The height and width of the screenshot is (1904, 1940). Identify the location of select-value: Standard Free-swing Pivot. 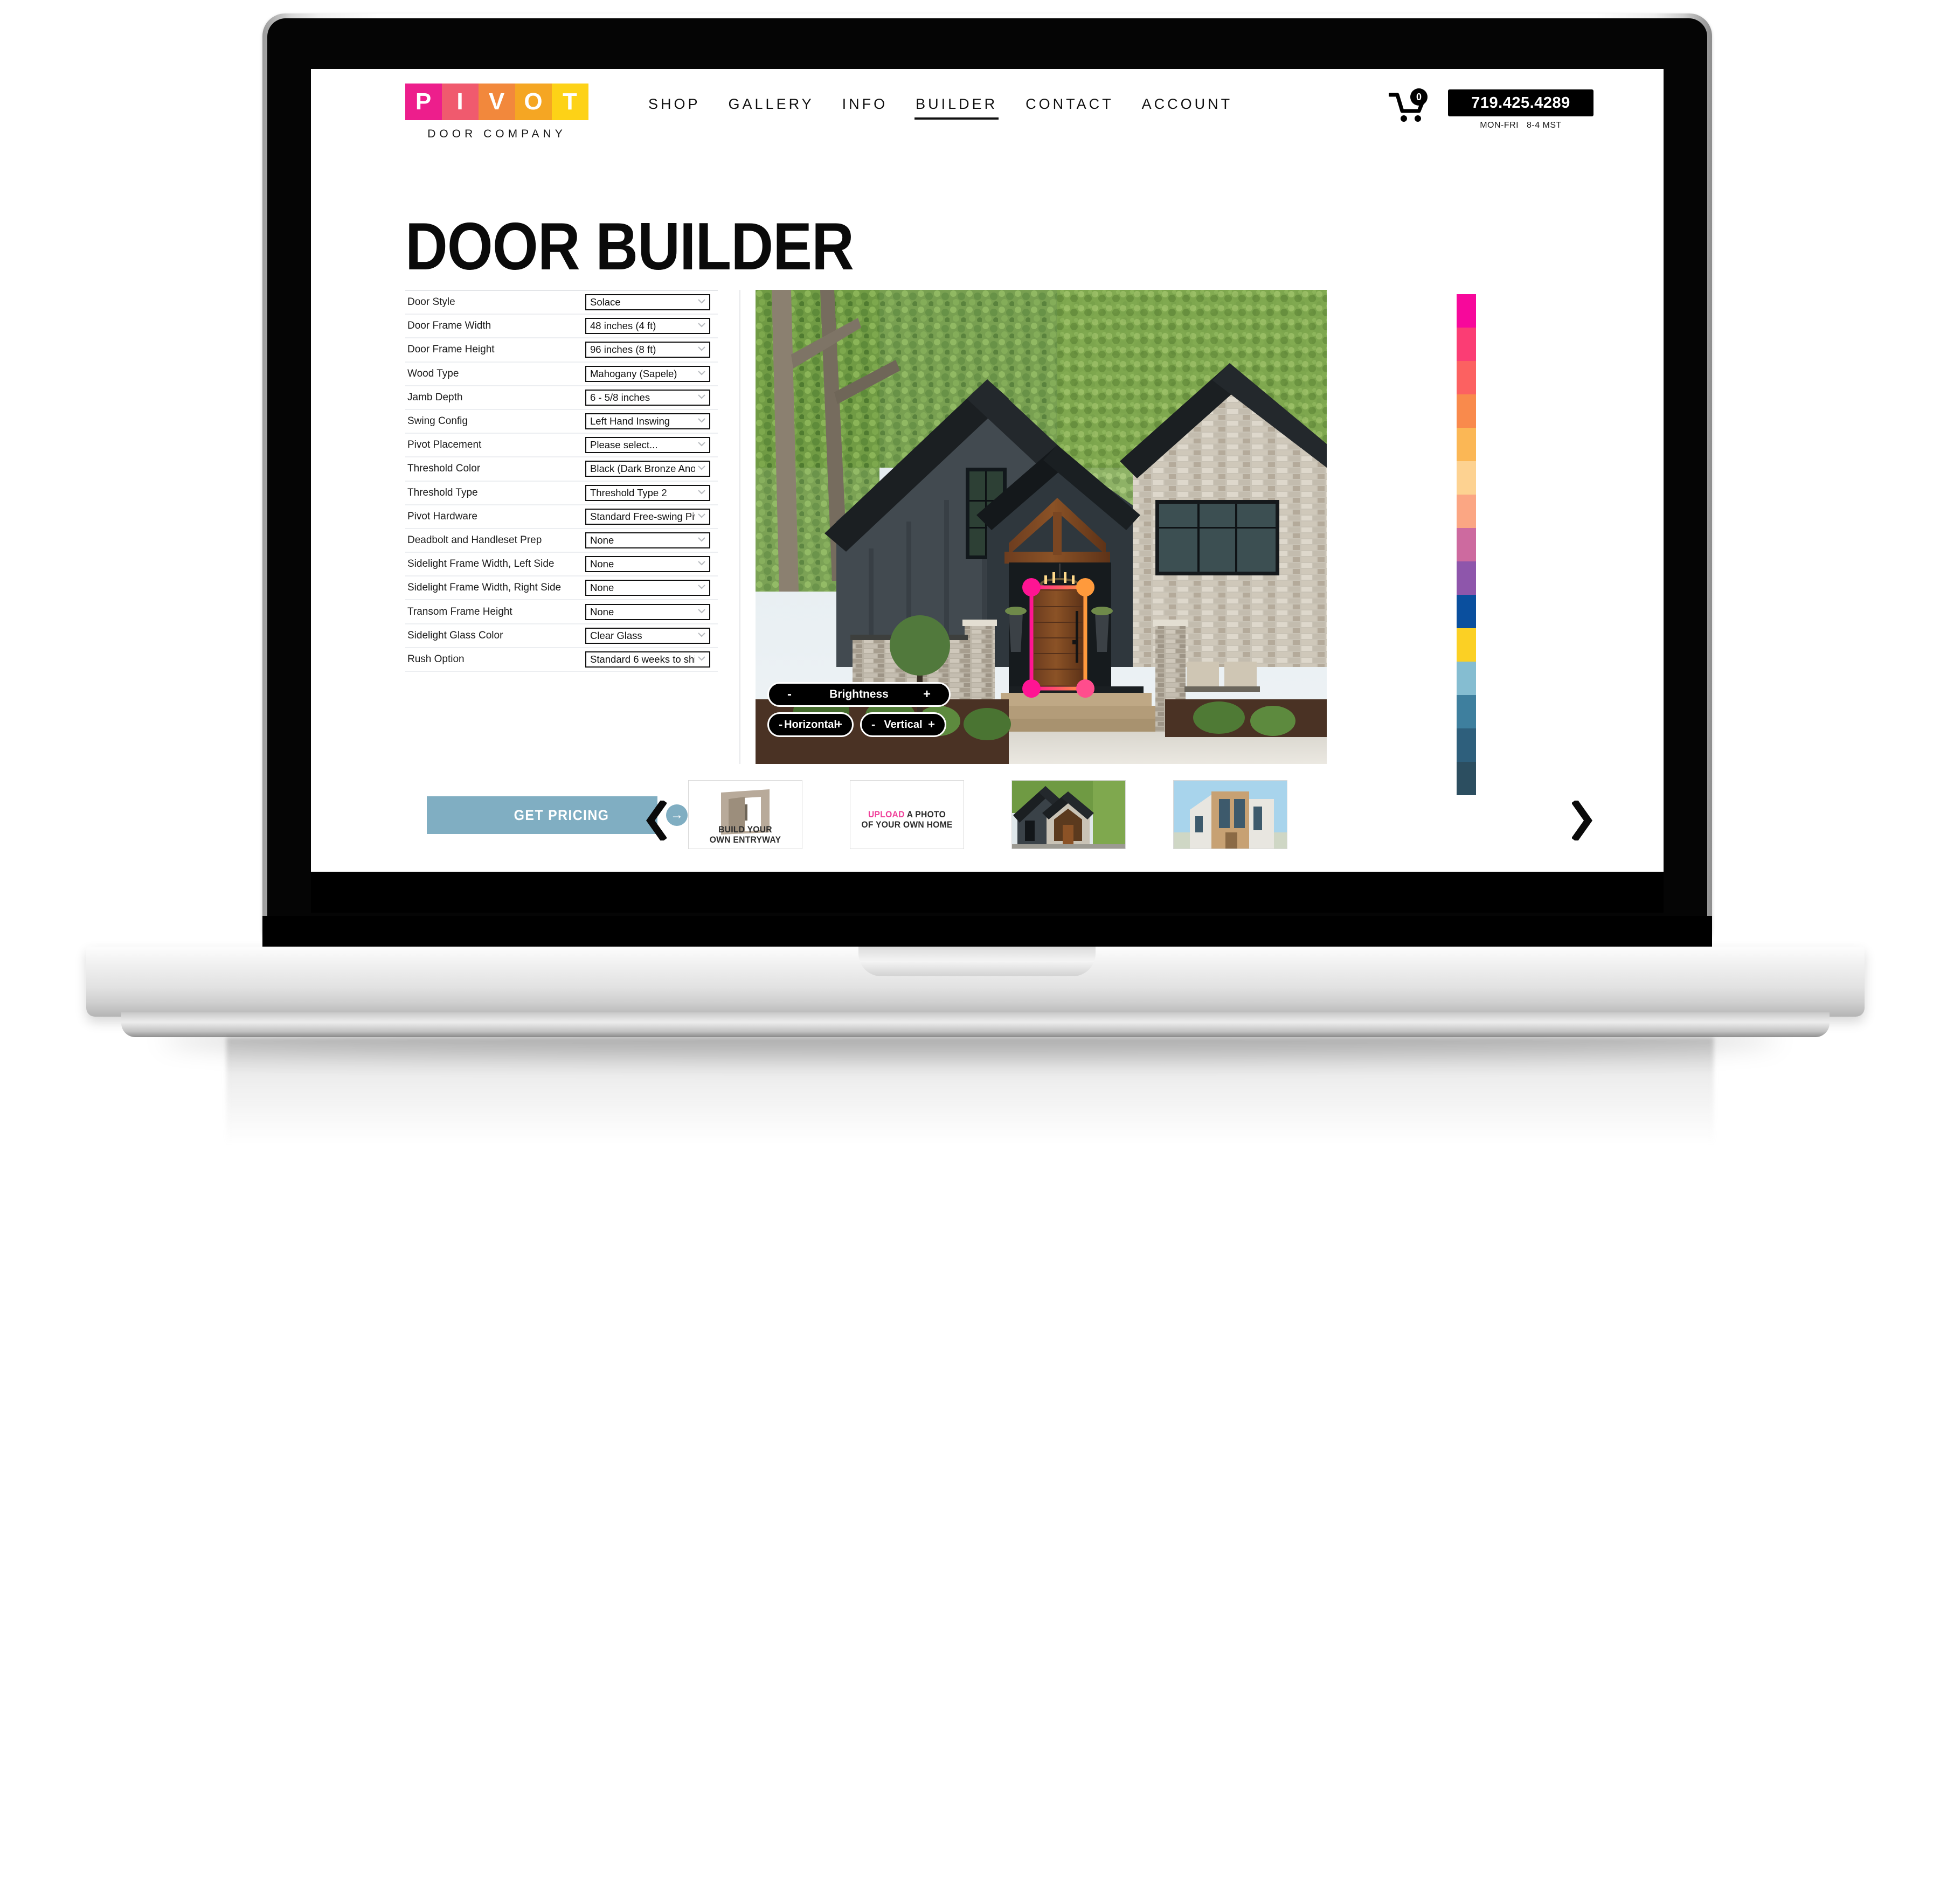
(642, 516).